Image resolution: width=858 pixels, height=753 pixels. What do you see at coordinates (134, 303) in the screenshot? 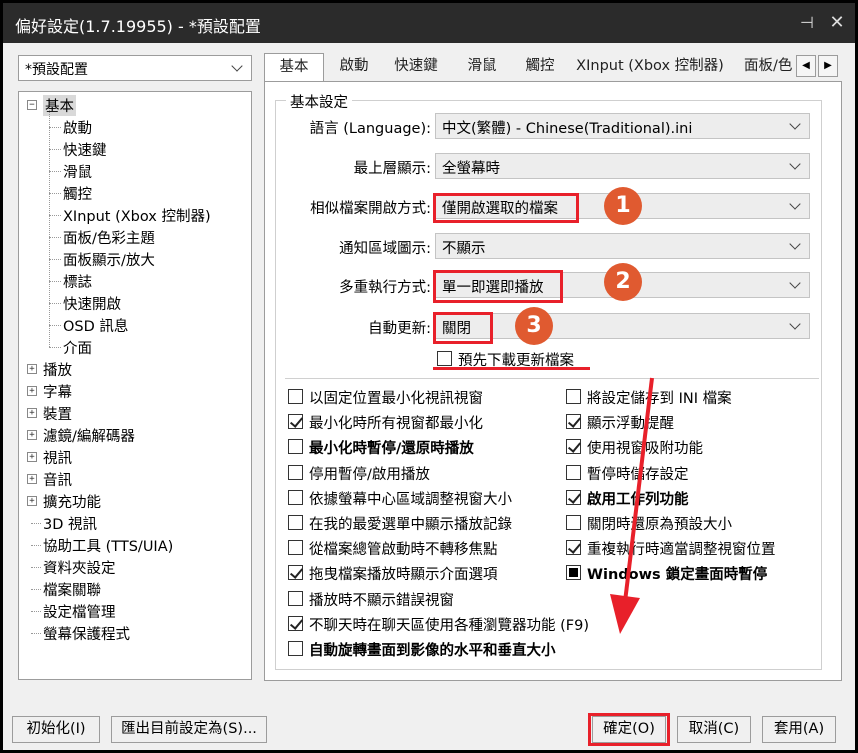
I see `tree-item-child: 快速開啟` at bounding box center [134, 303].